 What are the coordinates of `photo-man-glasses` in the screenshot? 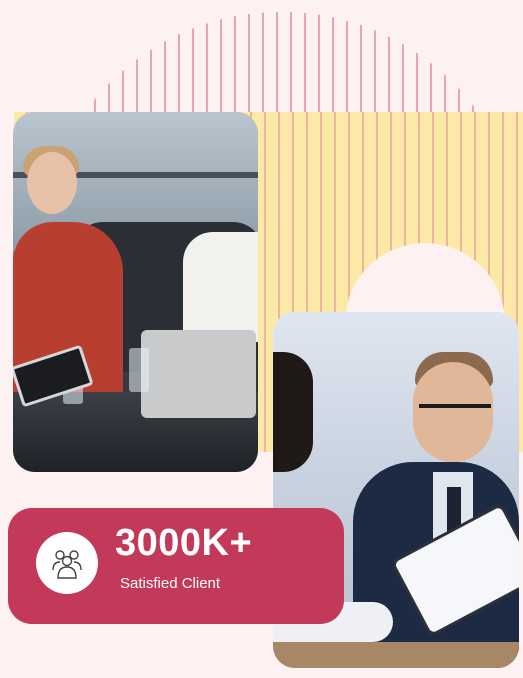 It's located at (455, 415).